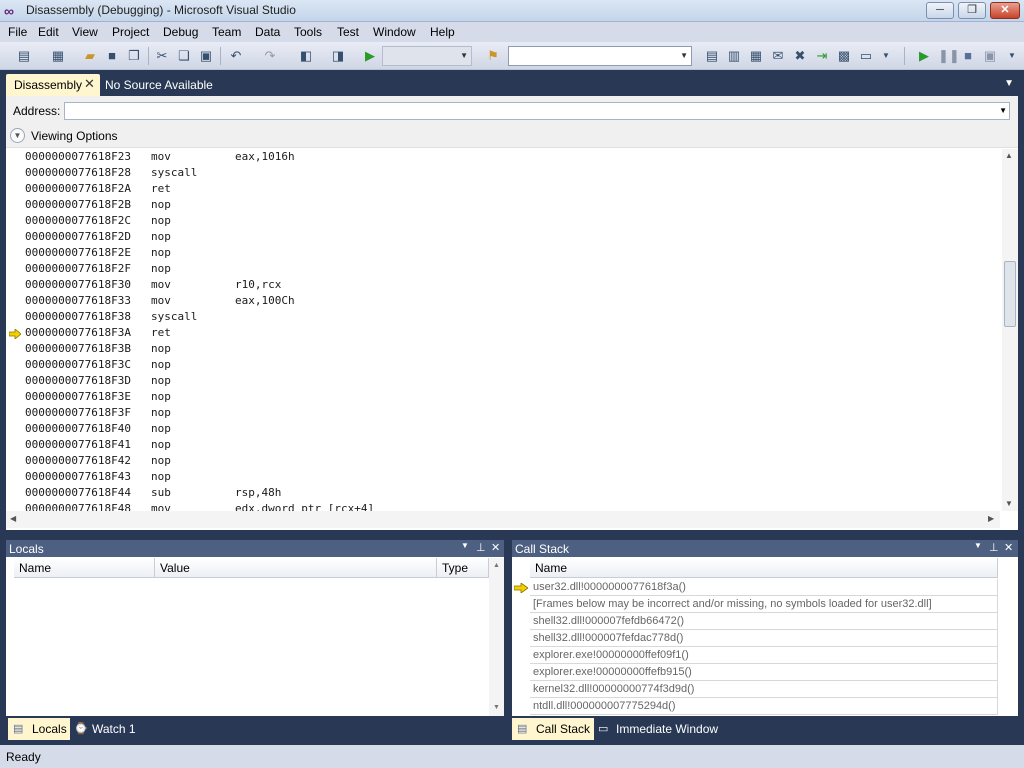  What do you see at coordinates (503, 173) in the screenshot?
I see `disassembly-row: 0000000077618F28 syscall` at bounding box center [503, 173].